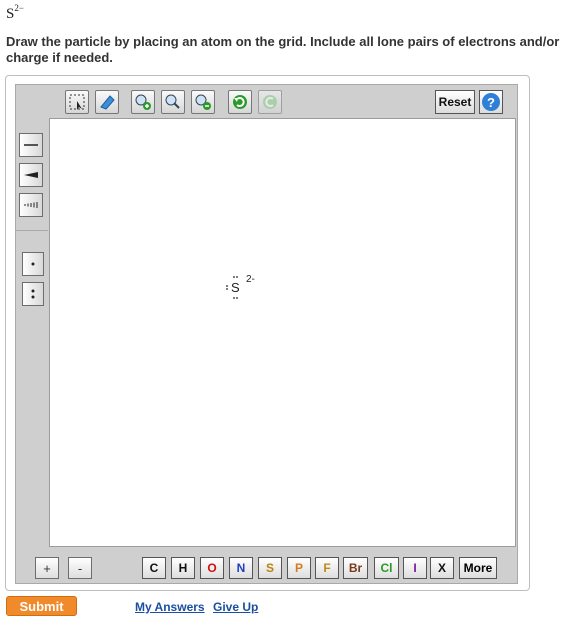  Describe the element at coordinates (240, 286) in the screenshot. I see `sulfide-atom: S 2-` at that location.